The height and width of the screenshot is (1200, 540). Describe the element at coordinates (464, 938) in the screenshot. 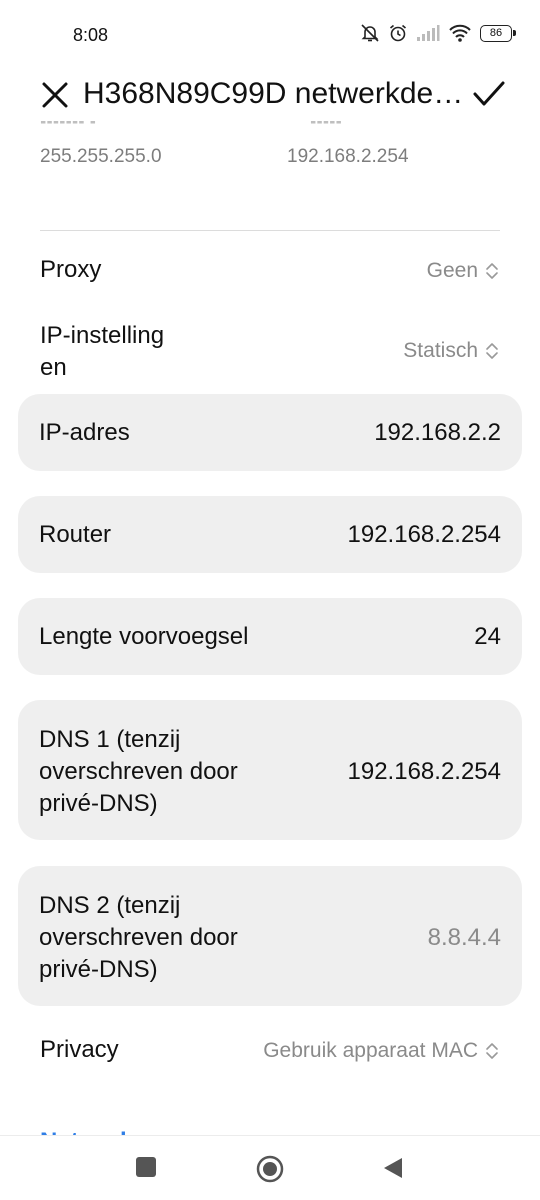

I see `dns2-input: 8.8.4.4` at that location.